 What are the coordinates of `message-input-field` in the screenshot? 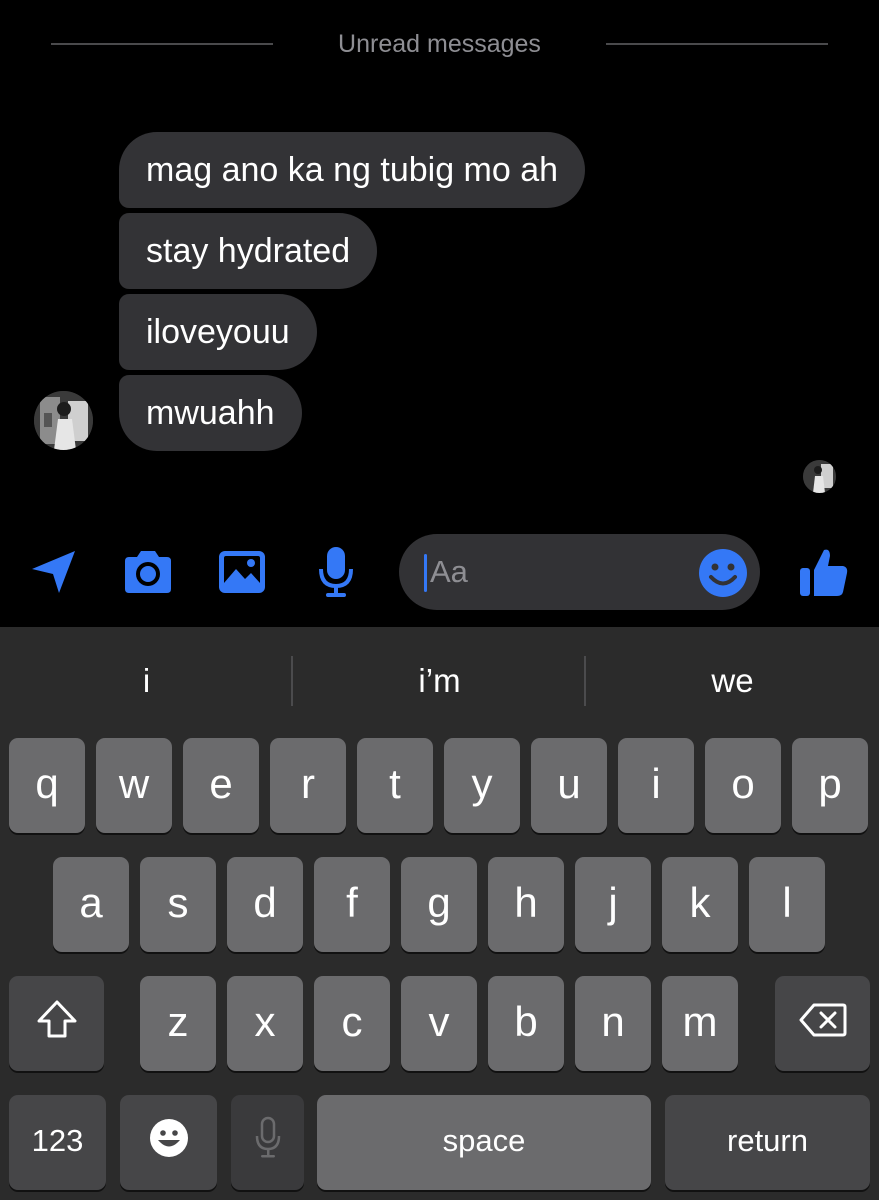 It's located at (579, 572).